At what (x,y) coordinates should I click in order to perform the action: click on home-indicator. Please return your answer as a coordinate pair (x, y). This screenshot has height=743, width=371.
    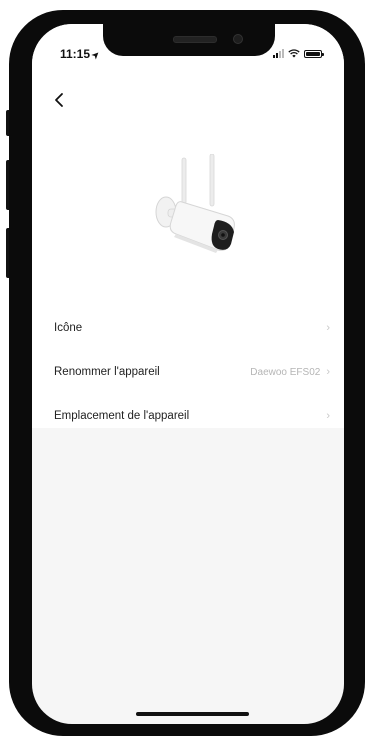
    Looking at the image, I should click on (192, 714).